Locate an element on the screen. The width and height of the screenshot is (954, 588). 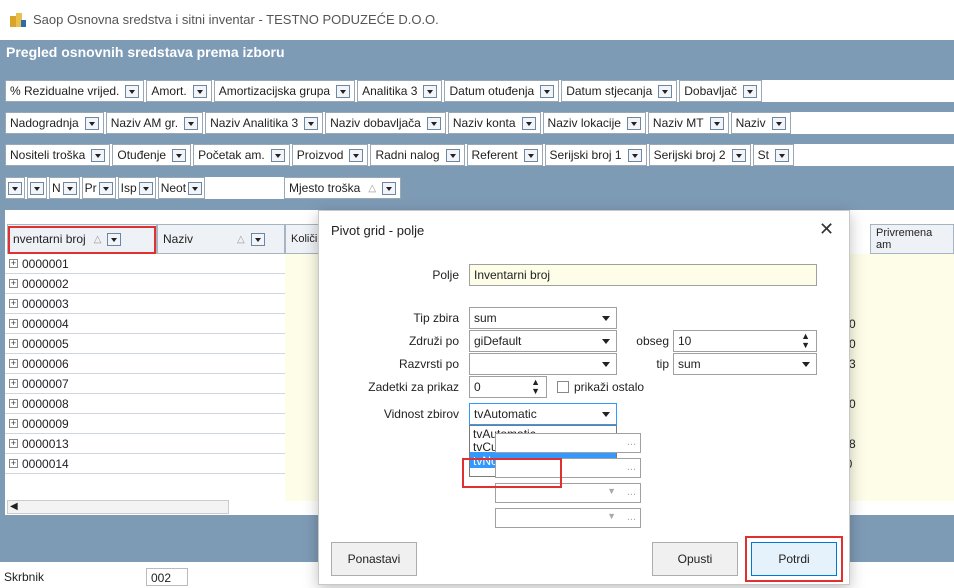
filter-field: Naziv is located at coordinates (760, 123).